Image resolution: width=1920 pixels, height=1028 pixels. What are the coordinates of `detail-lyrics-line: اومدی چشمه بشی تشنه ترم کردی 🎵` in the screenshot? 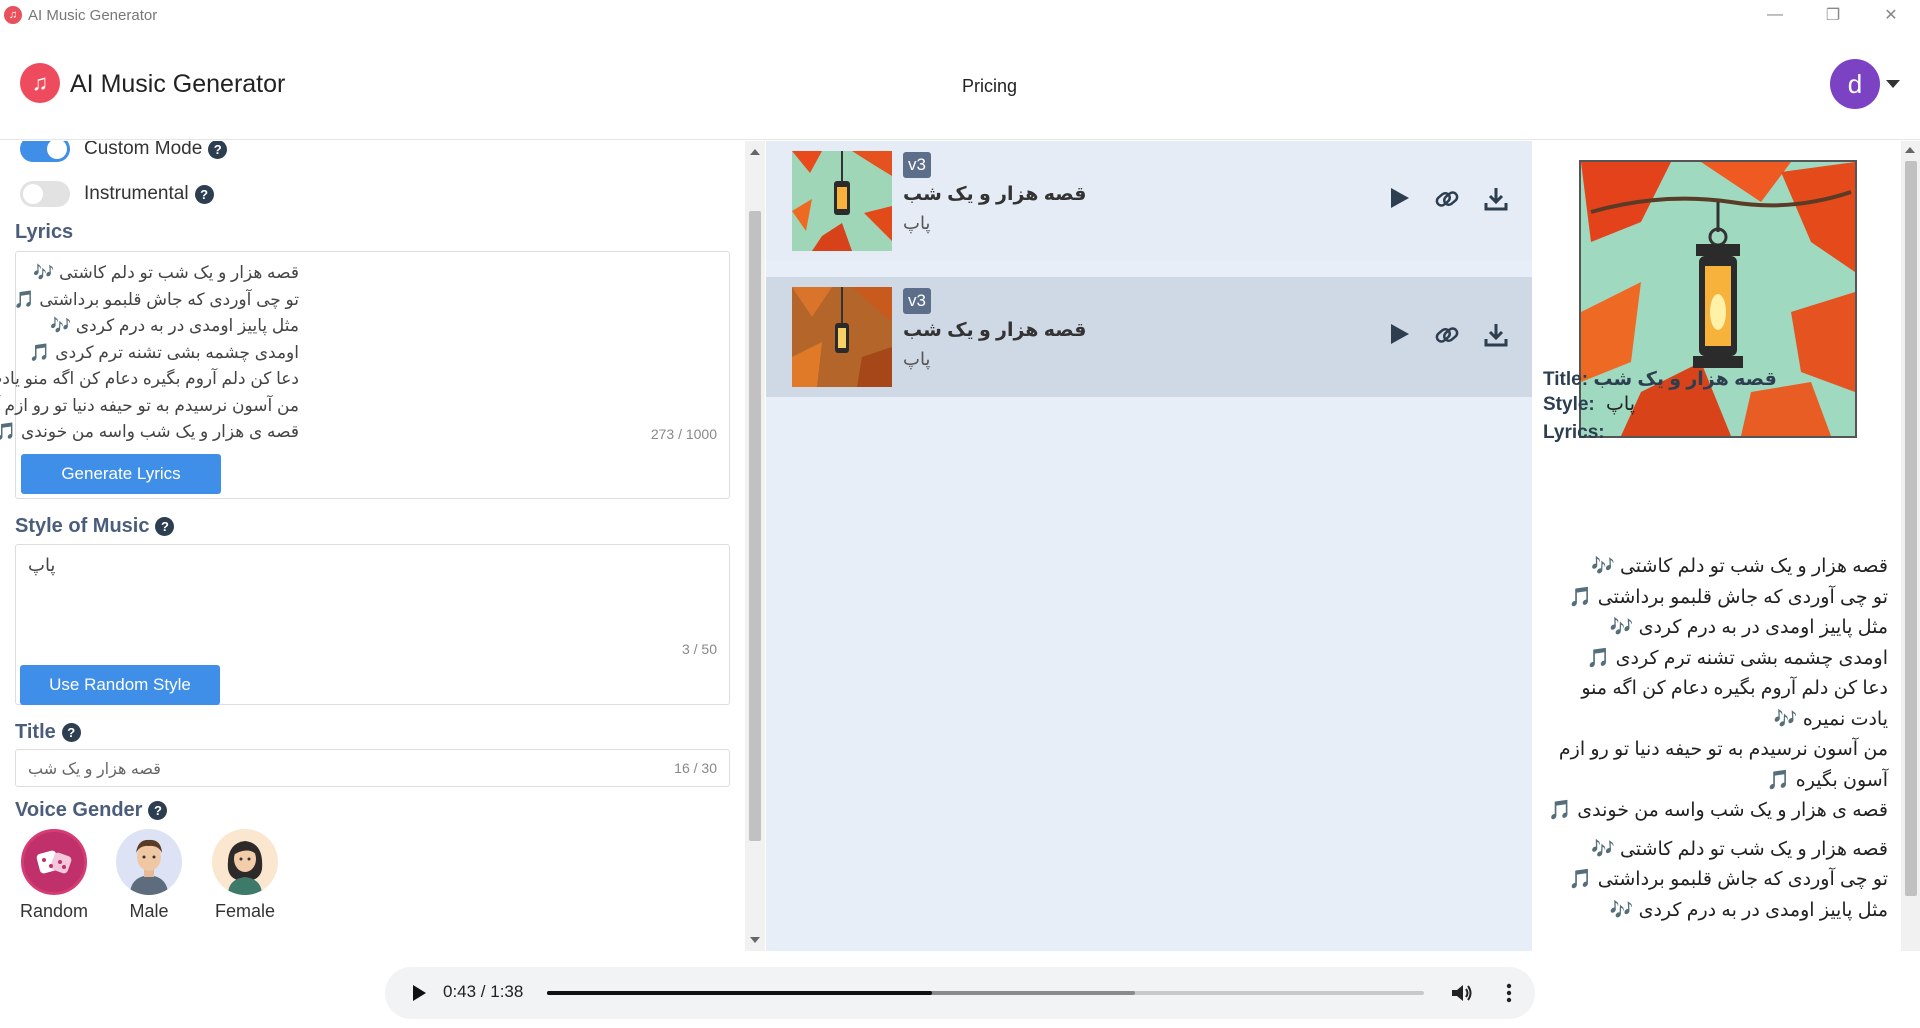 It's located at (1737, 658).